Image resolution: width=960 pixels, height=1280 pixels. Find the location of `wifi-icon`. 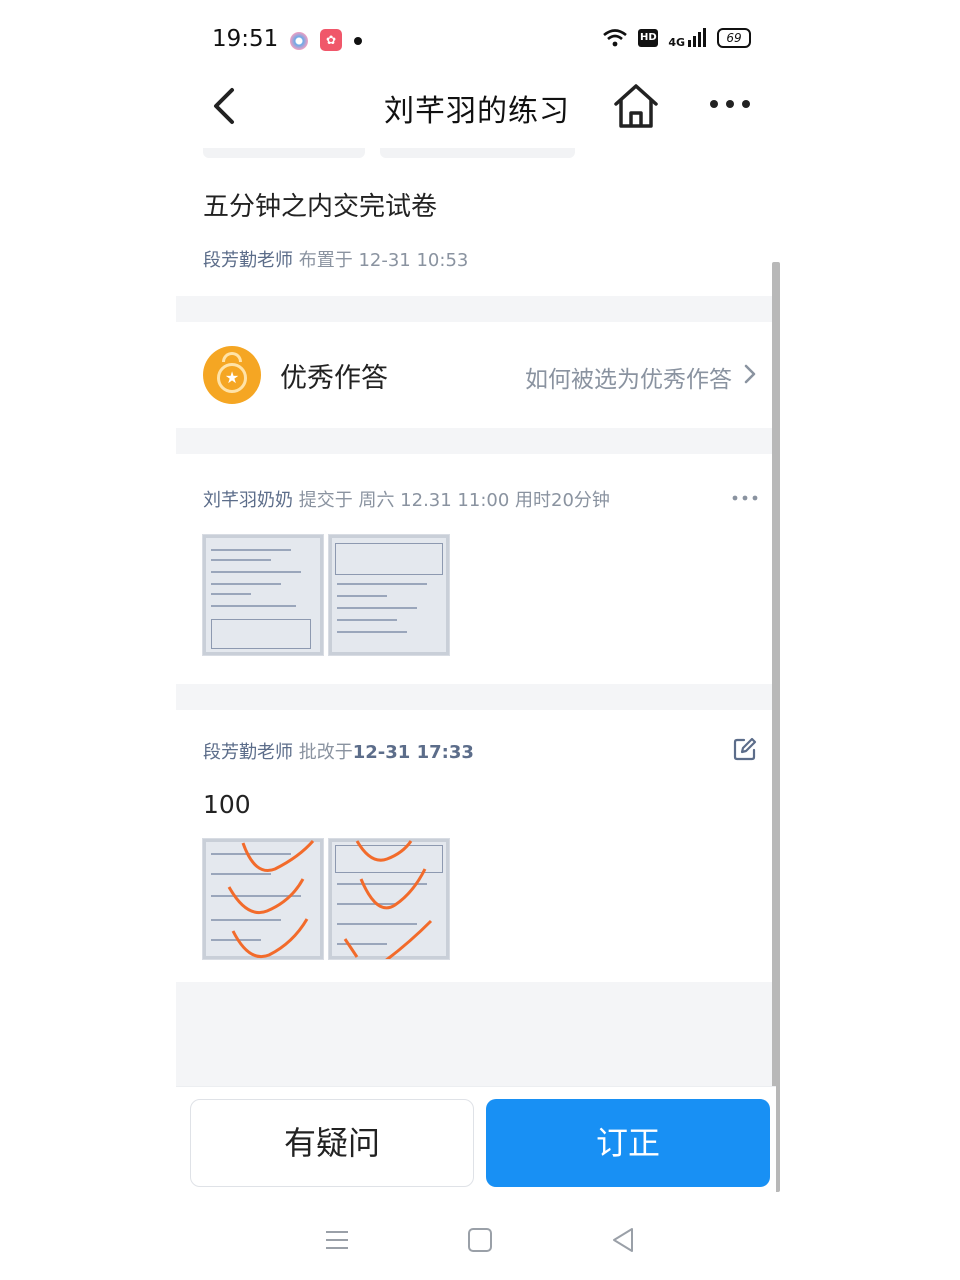

wifi-icon is located at coordinates (615, 38).